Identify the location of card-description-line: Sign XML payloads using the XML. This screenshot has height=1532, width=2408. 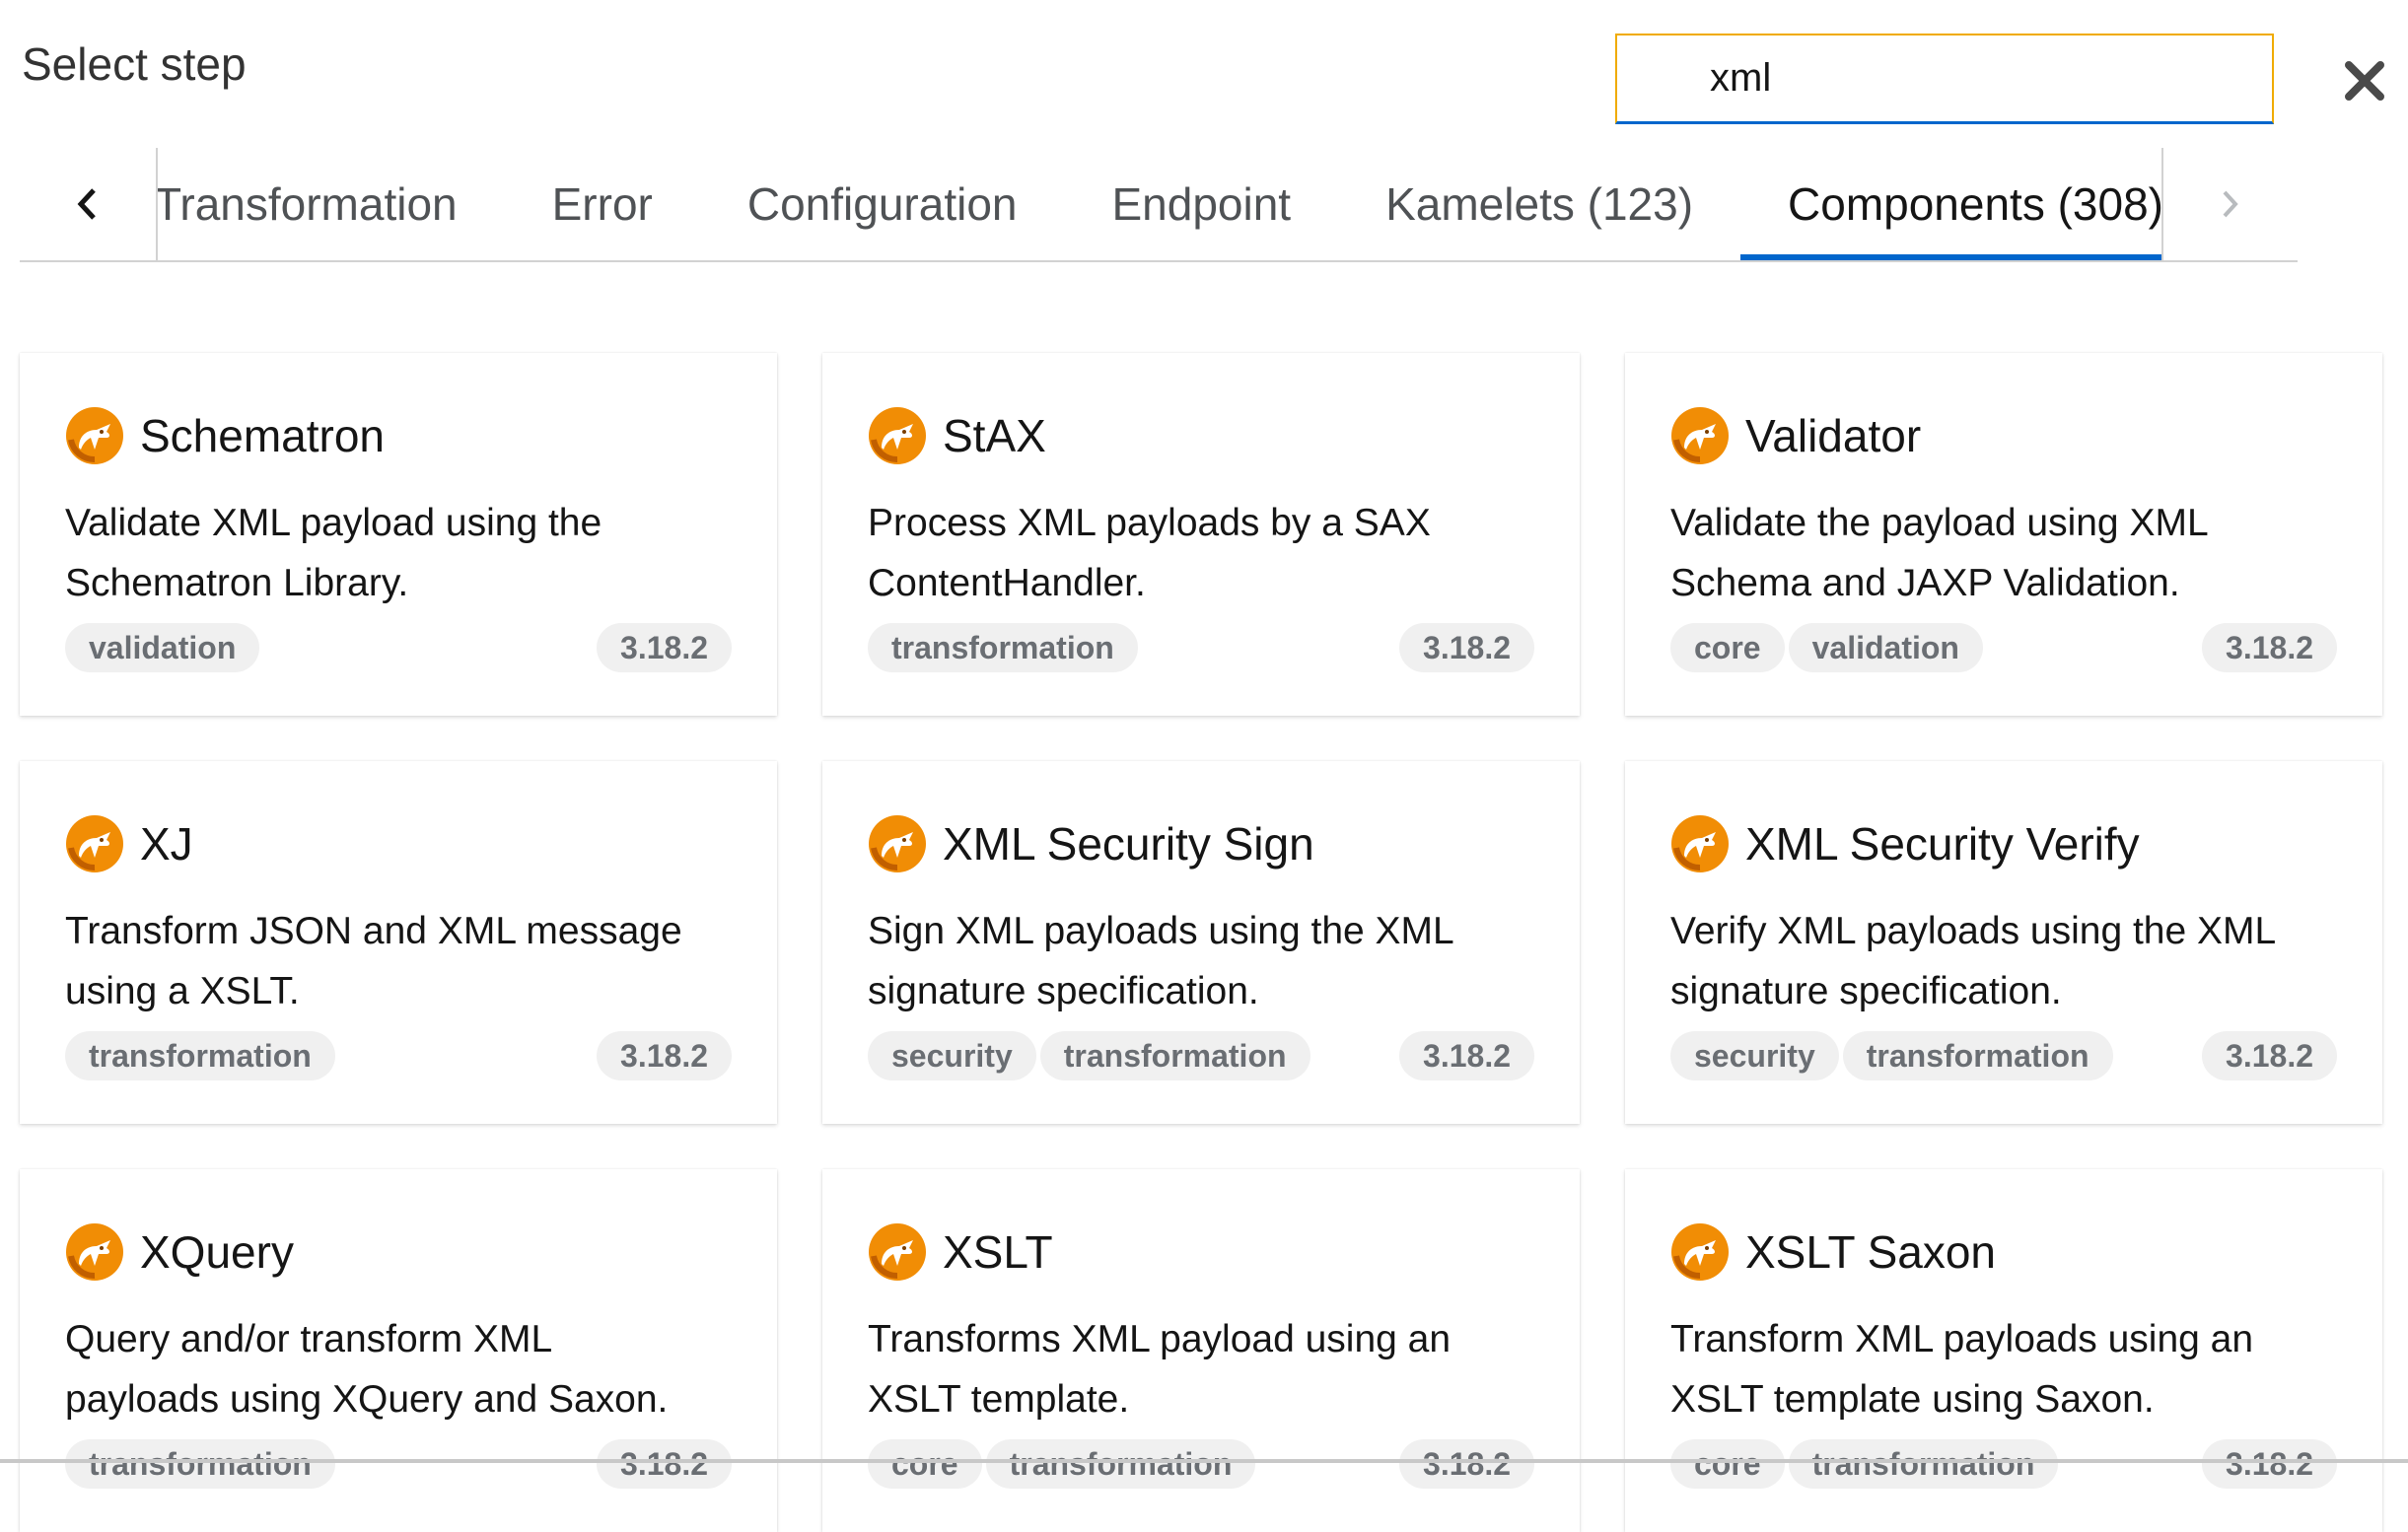
(1161, 931).